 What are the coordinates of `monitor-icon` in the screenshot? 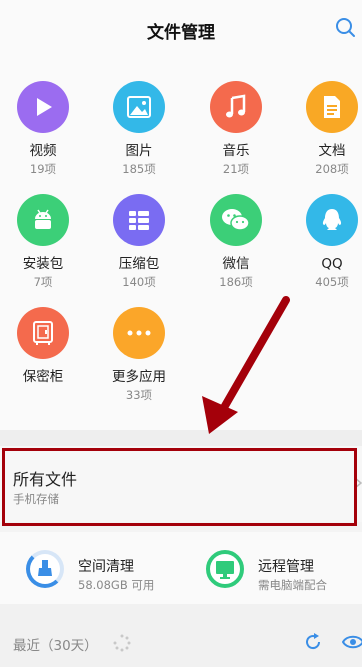 It's located at (225, 570).